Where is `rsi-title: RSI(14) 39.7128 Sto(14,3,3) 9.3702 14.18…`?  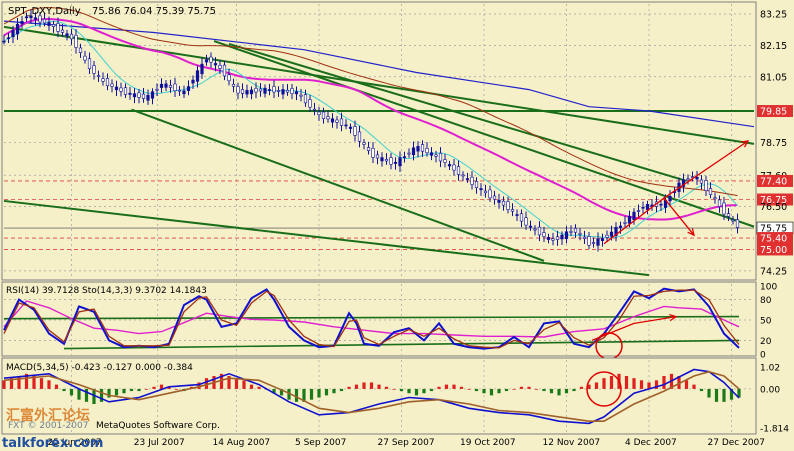
rsi-title: RSI(14) 39.7128 Sto(14,3,3) 9.3702 14.18… is located at coordinates (106, 291).